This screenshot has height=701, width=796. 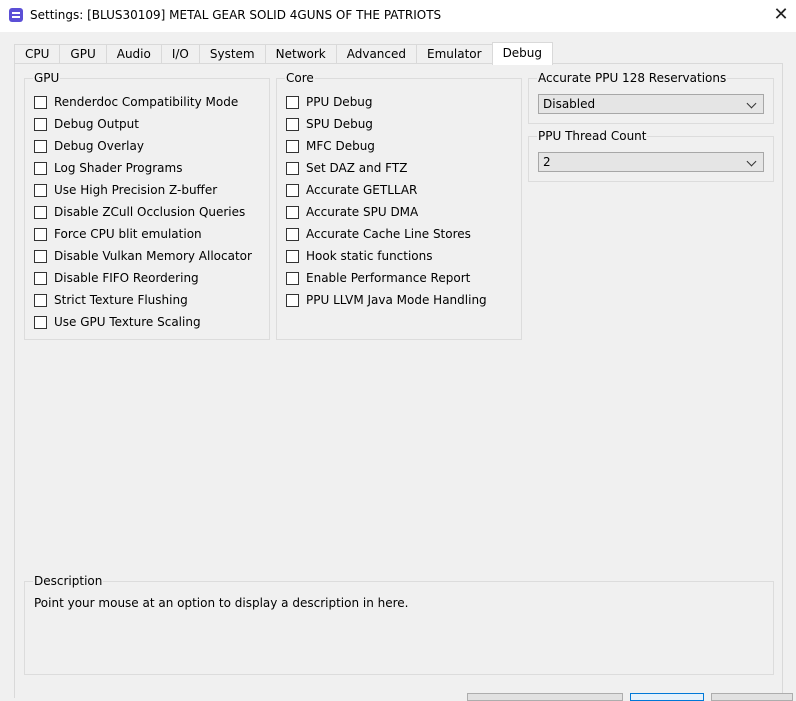 What do you see at coordinates (127, 322) in the screenshot?
I see `option-label: Use GPU Texture Scaling` at bounding box center [127, 322].